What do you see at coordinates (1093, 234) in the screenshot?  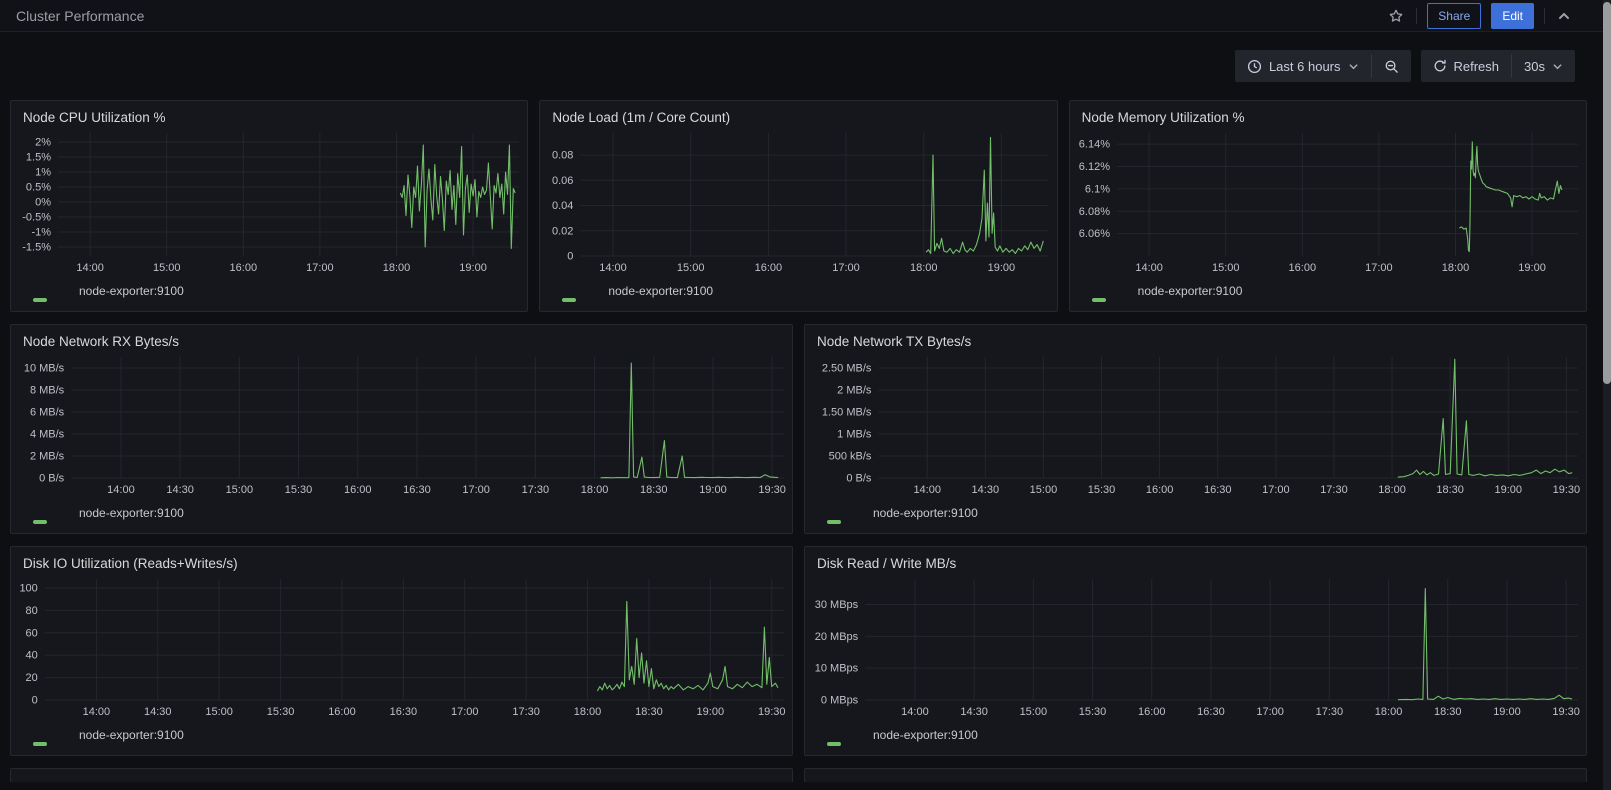 I see `svg-text: 6.06%` at bounding box center [1093, 234].